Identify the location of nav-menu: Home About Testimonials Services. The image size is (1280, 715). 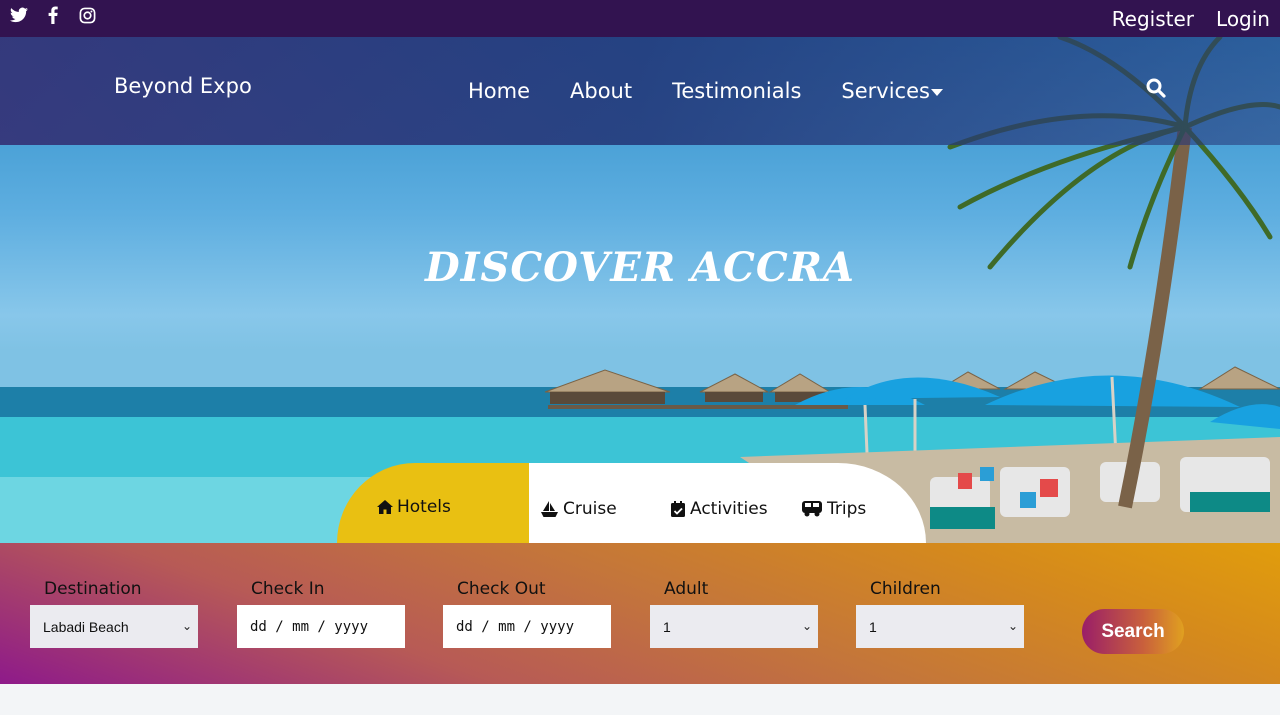
(705, 91).